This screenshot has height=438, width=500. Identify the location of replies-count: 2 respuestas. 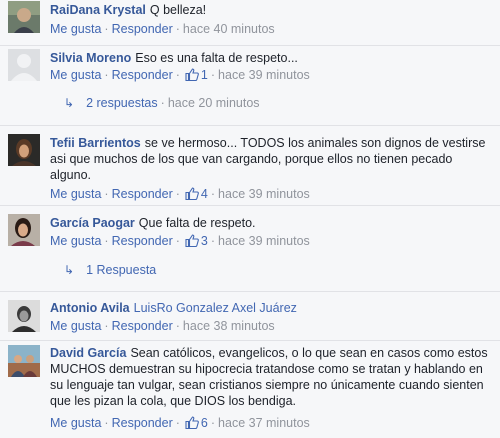
(122, 103).